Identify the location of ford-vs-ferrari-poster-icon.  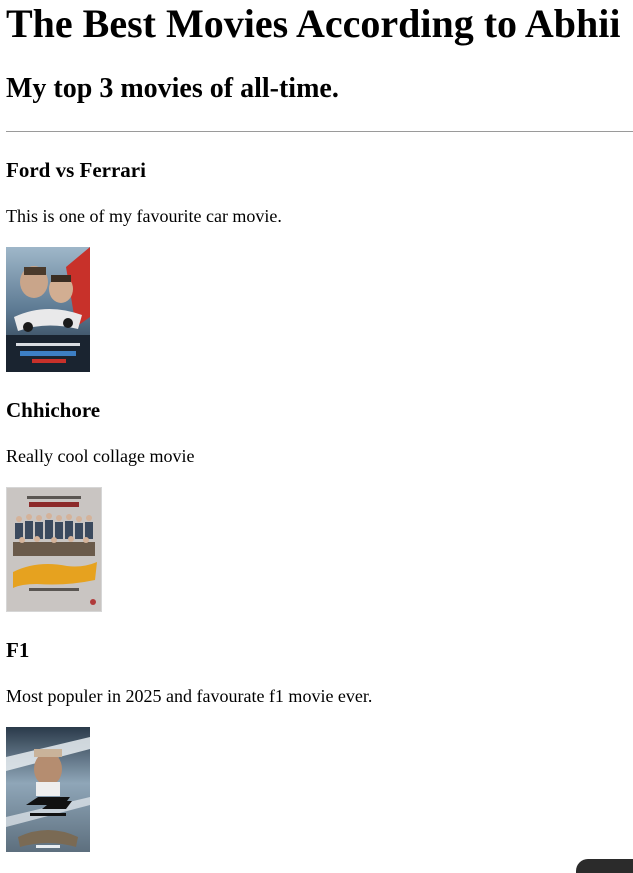
(48, 309).